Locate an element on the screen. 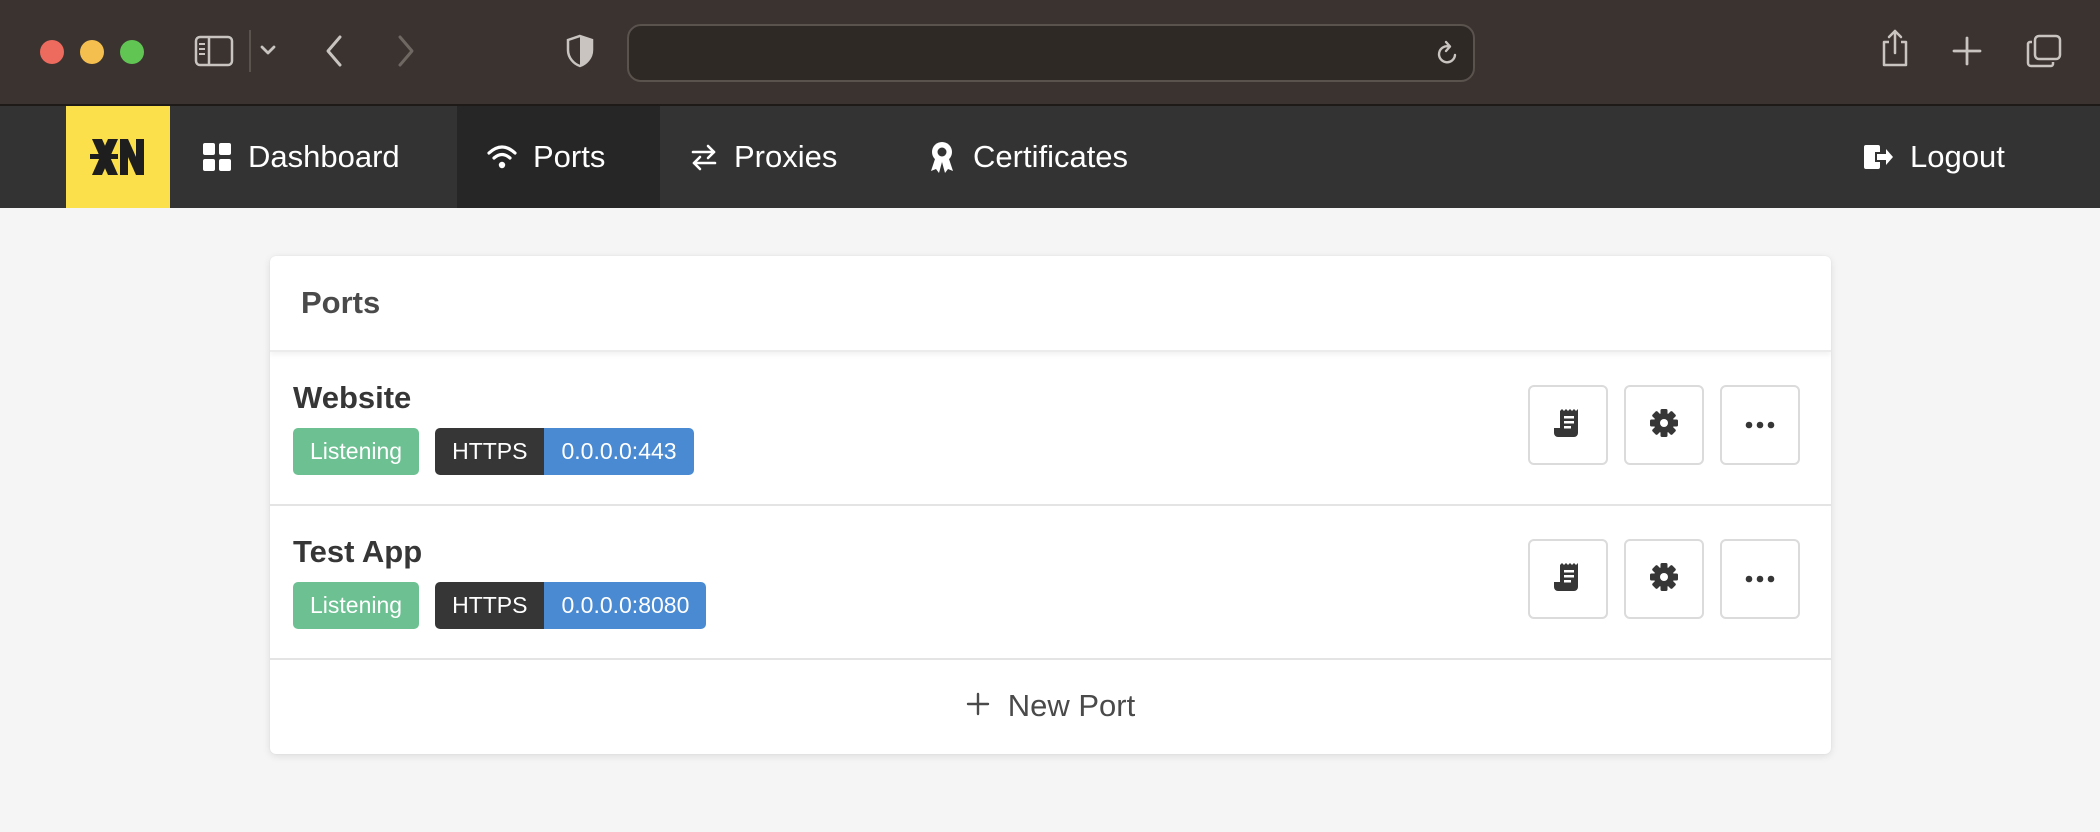  address-badge: 0.0.0.0:443 is located at coordinates (619, 451).